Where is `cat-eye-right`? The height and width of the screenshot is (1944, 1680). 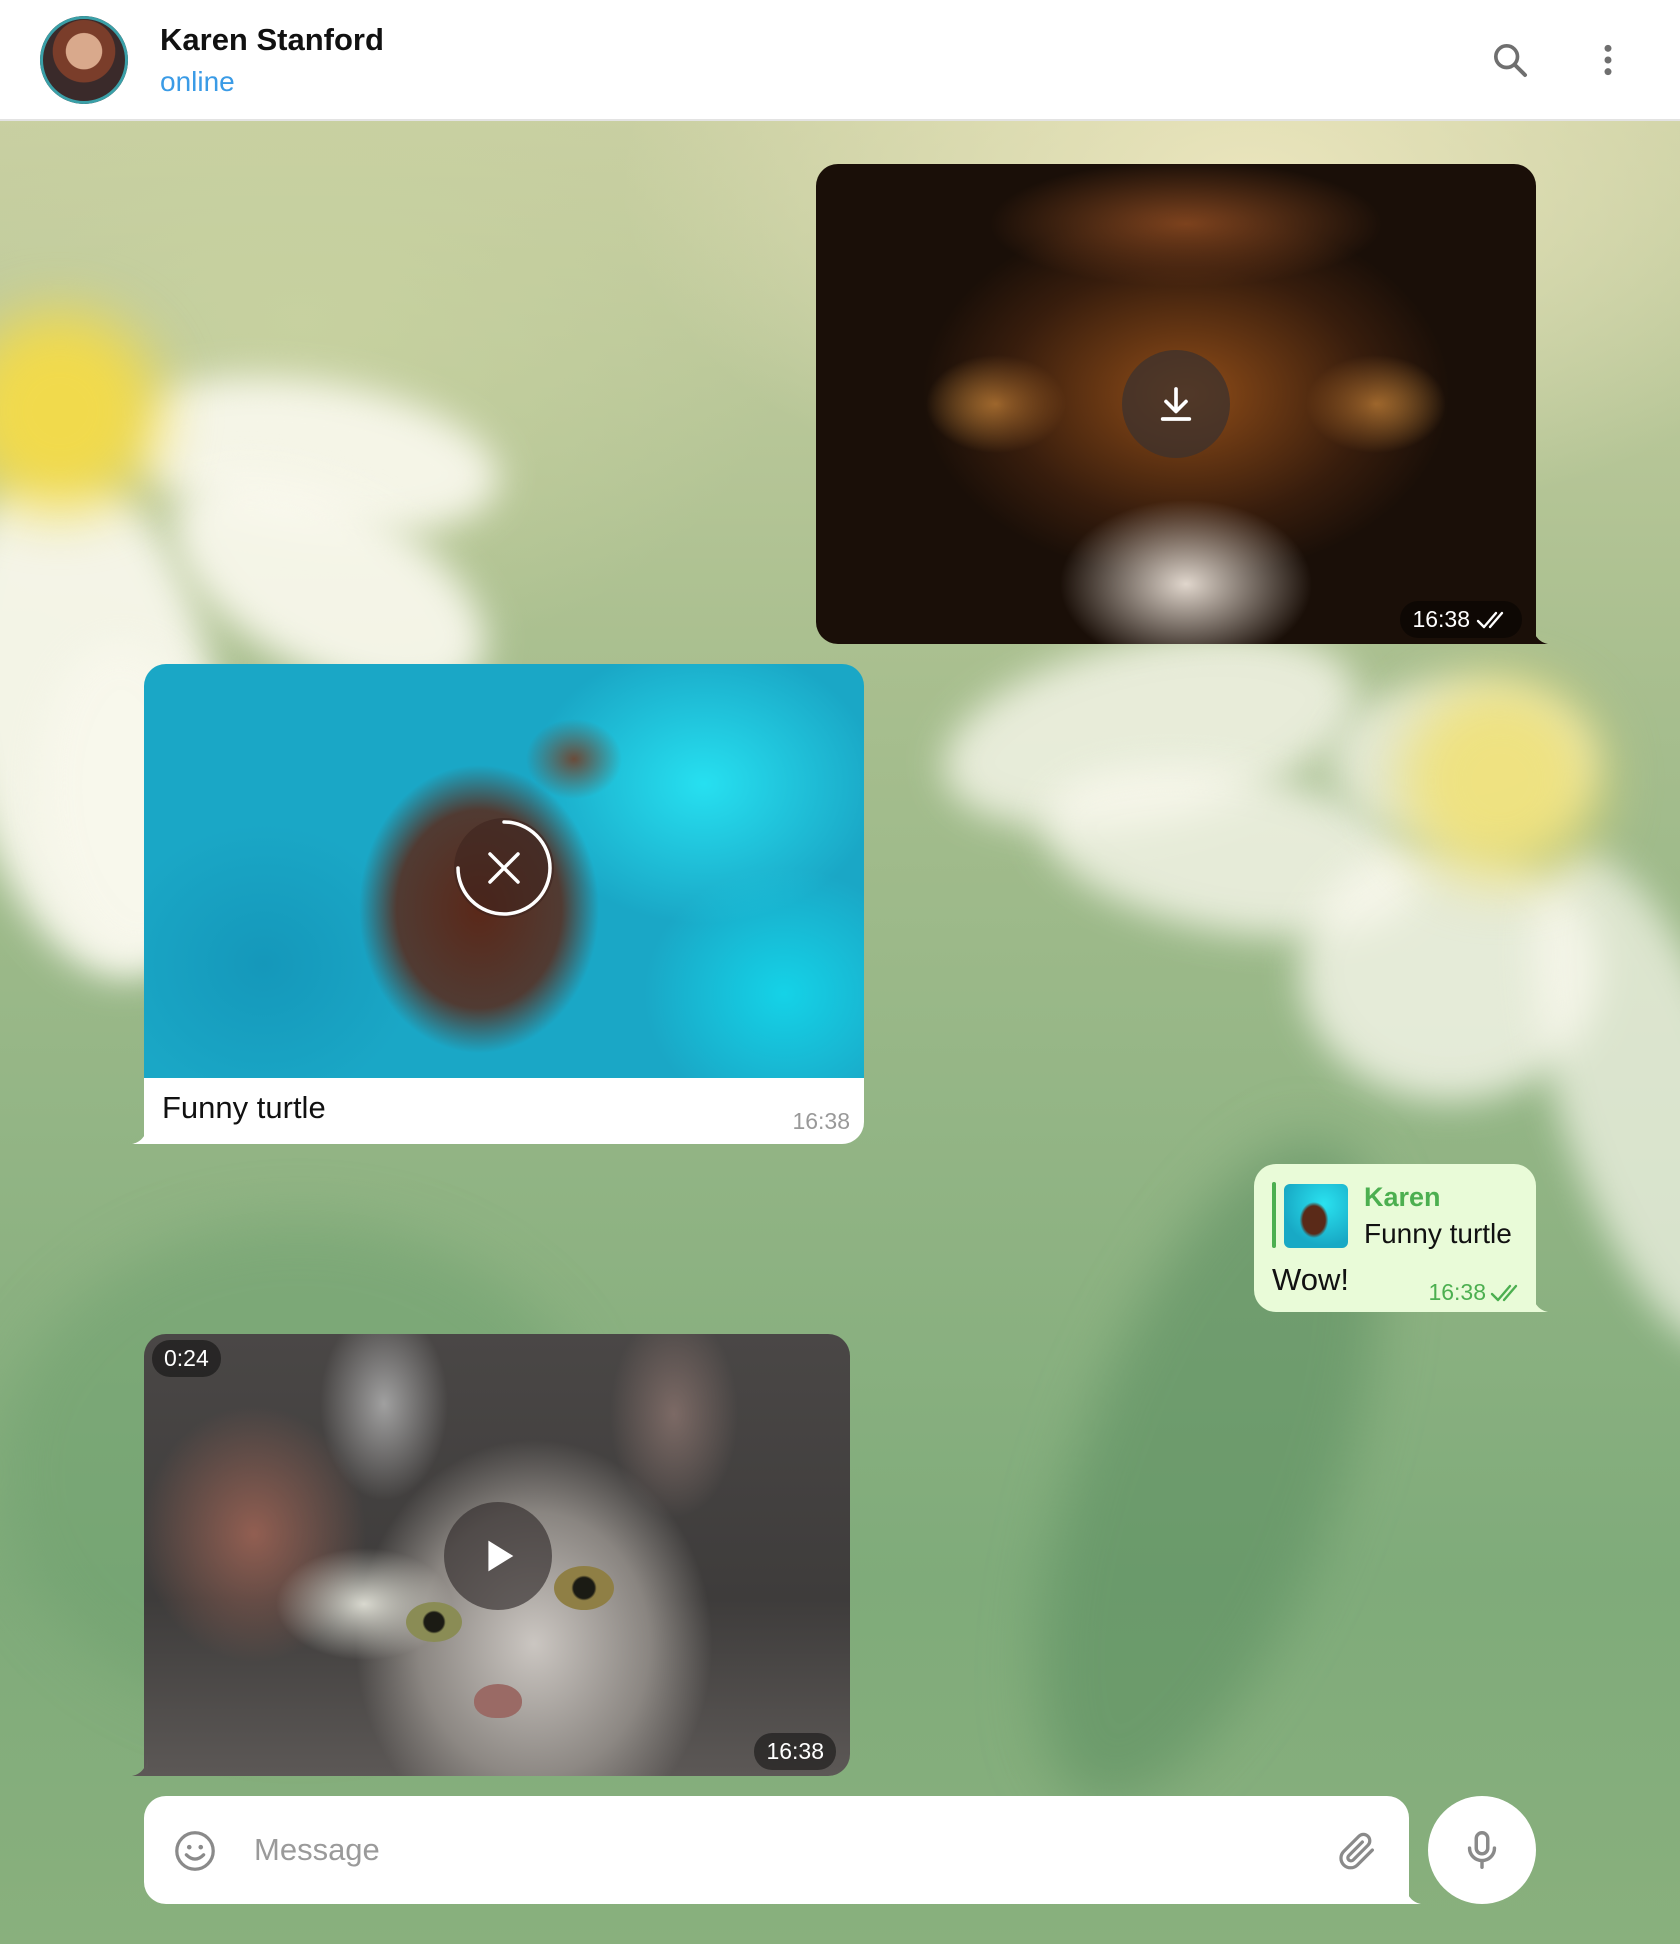 cat-eye-right is located at coordinates (584, 1588).